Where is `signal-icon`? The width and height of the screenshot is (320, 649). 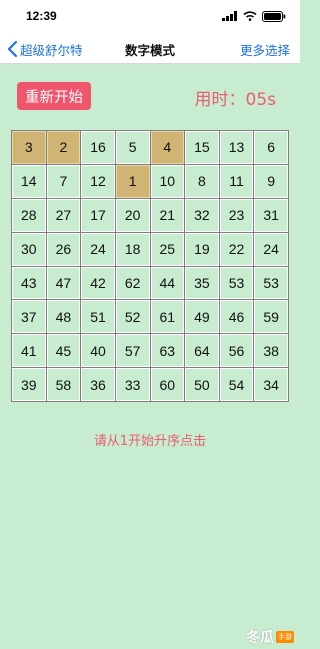
signal-icon is located at coordinates (229, 16).